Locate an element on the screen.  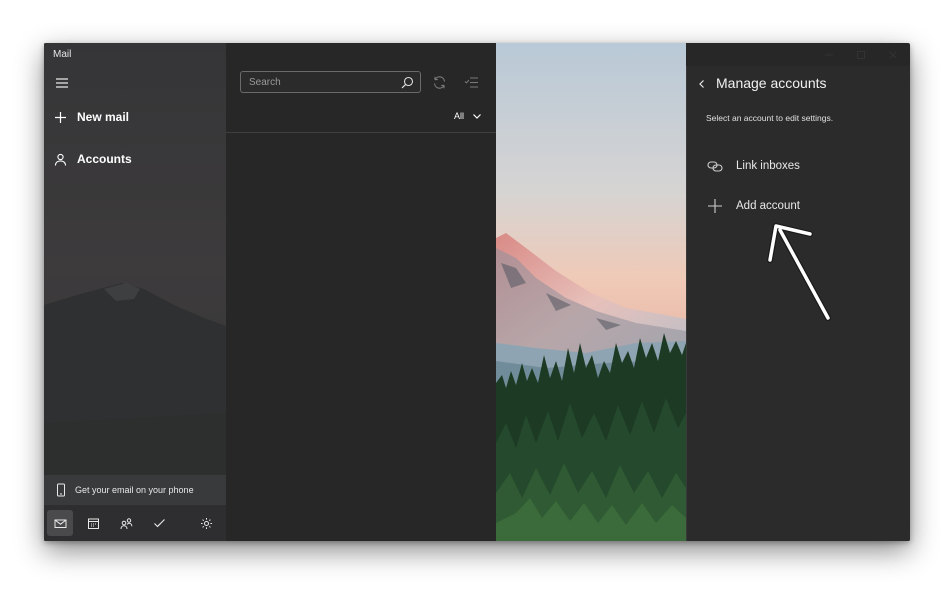
minimize-button is located at coordinates (829, 54).